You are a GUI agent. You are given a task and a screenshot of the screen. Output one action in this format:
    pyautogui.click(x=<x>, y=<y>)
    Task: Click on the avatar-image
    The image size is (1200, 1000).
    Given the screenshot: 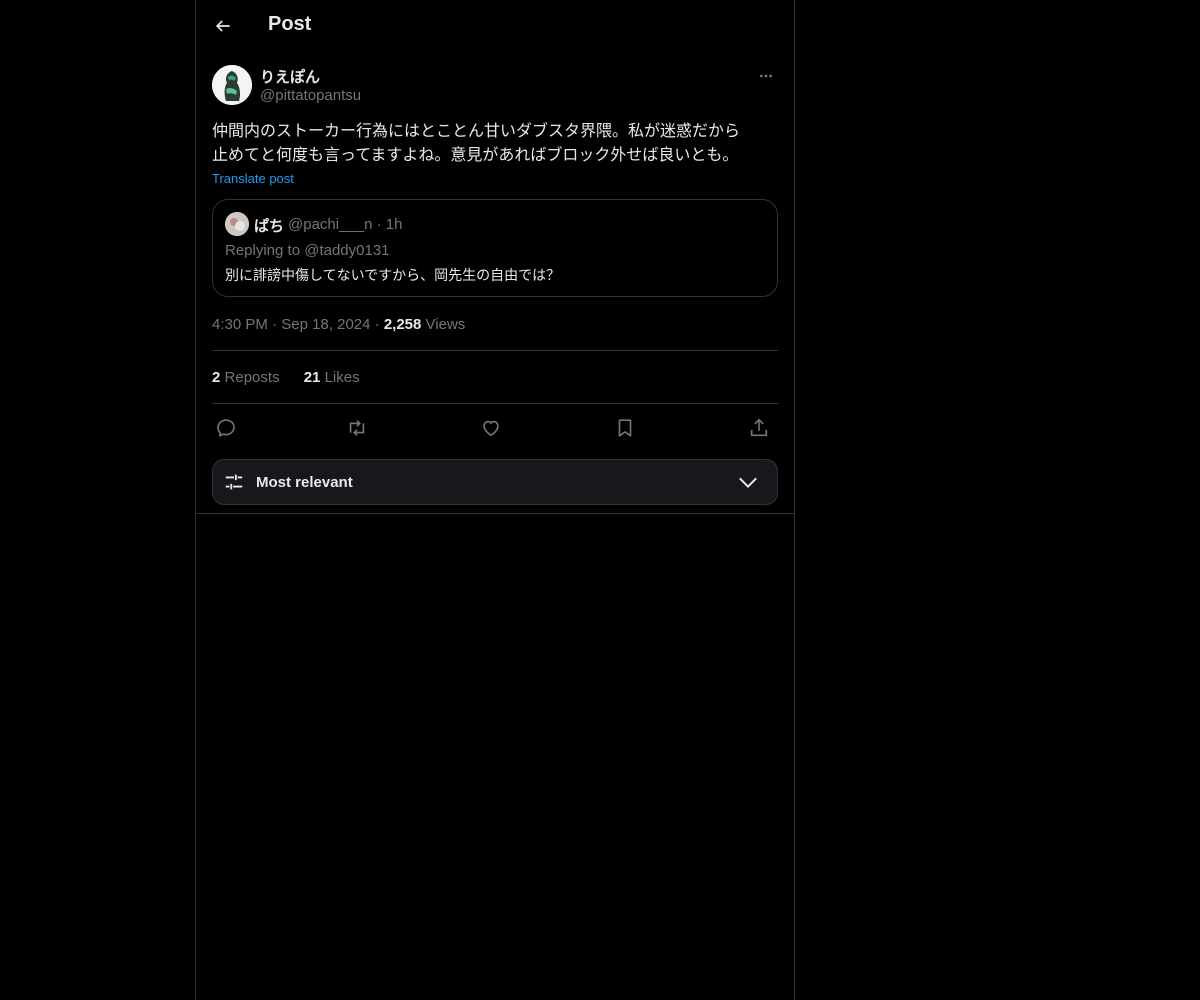 What is the action you would take?
    pyautogui.click(x=232, y=85)
    